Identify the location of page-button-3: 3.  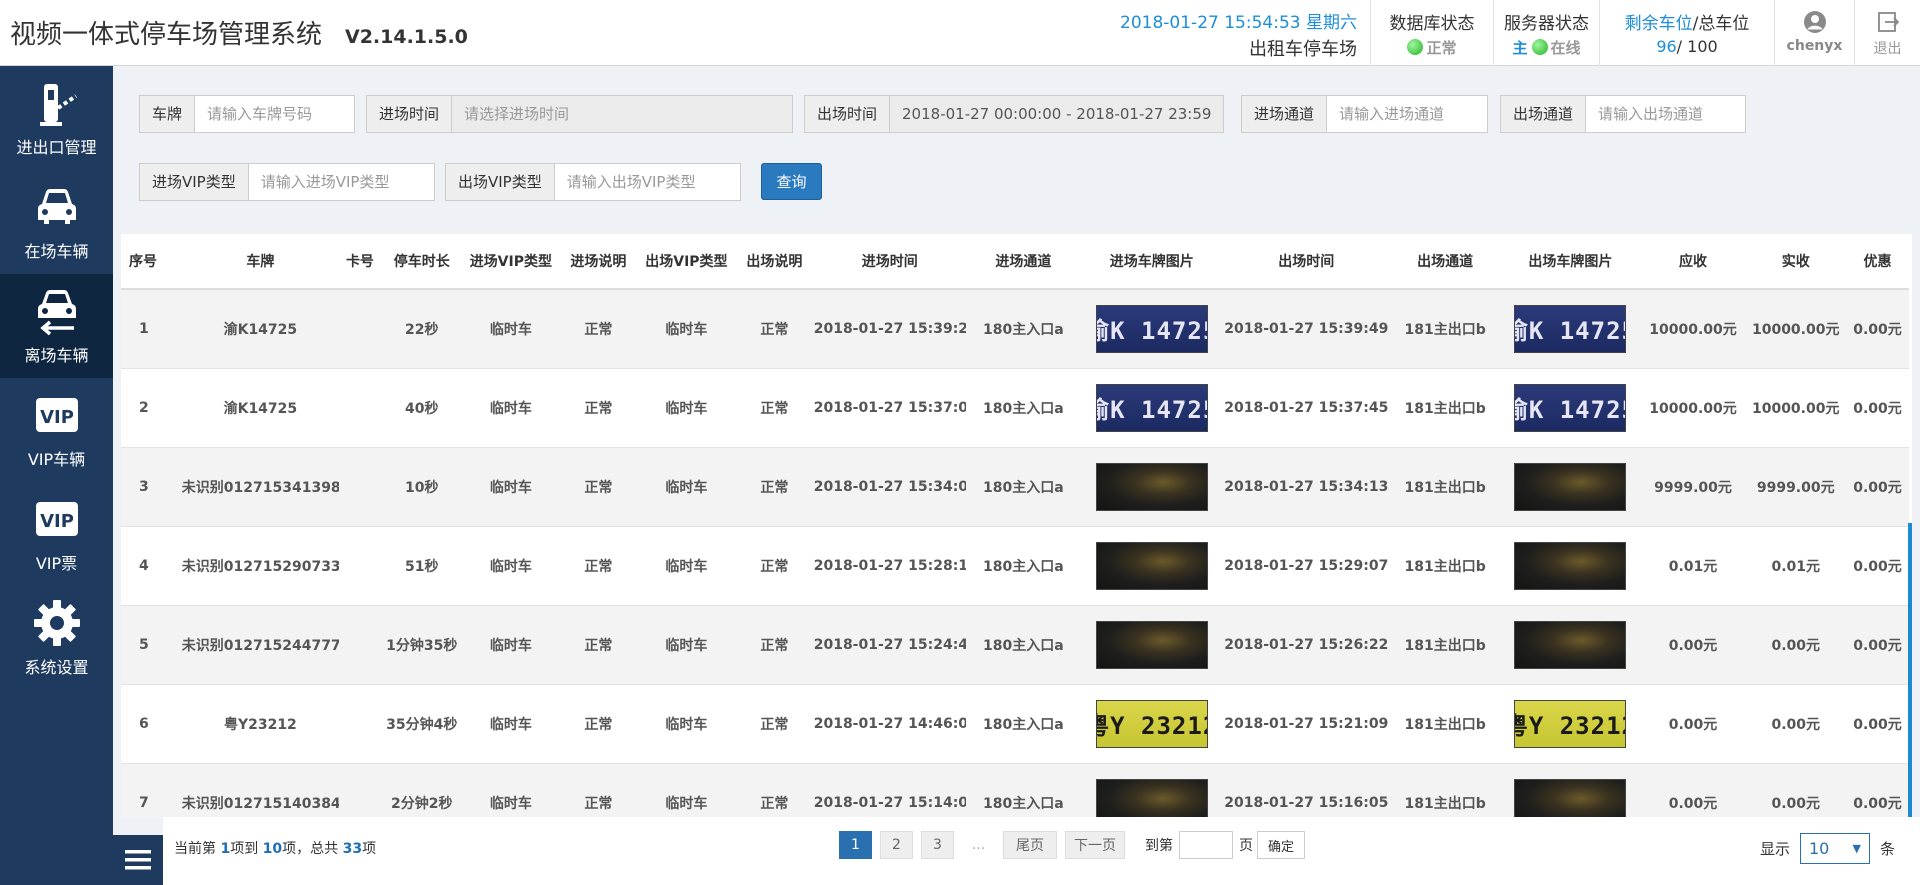
(937, 845).